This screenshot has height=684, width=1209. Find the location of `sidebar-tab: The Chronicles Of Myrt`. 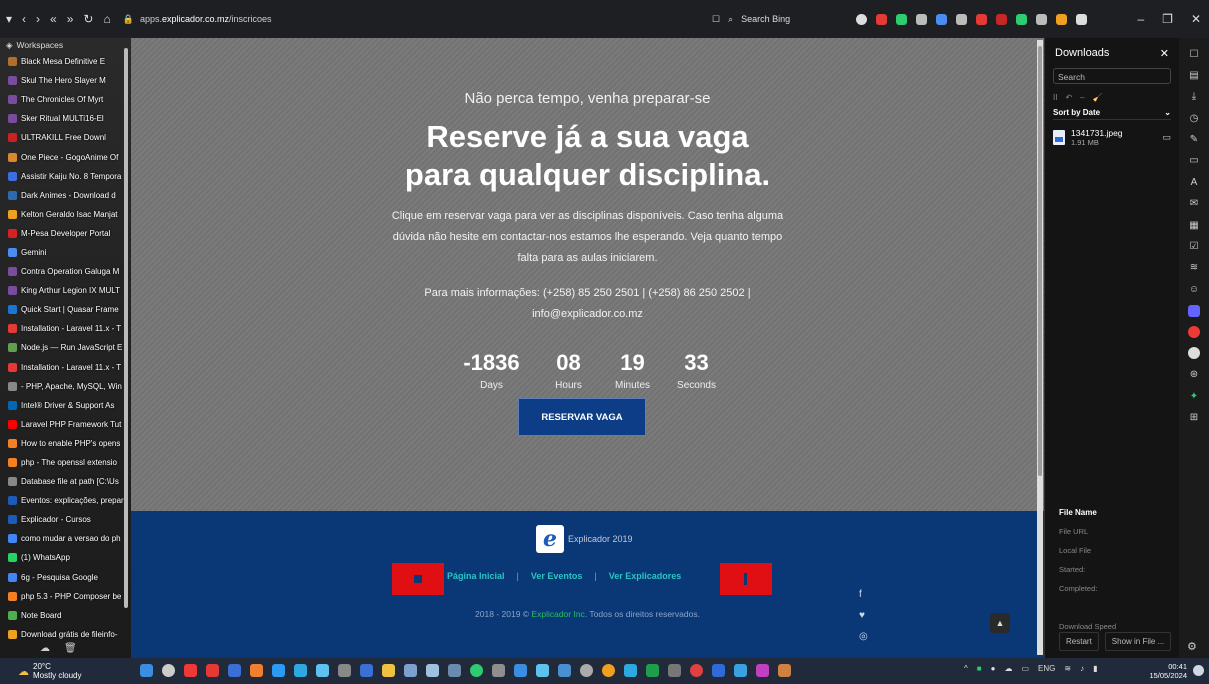

sidebar-tab: The Chronicles Of Myrt is located at coordinates (65, 99).